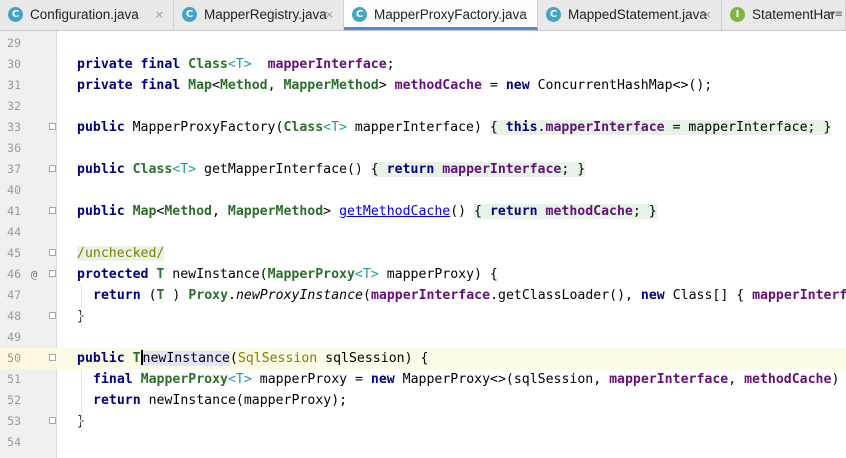 The image size is (846, 458). Describe the element at coordinates (311, 379) in the screenshot. I see `code-token: mapperProxy =` at that location.